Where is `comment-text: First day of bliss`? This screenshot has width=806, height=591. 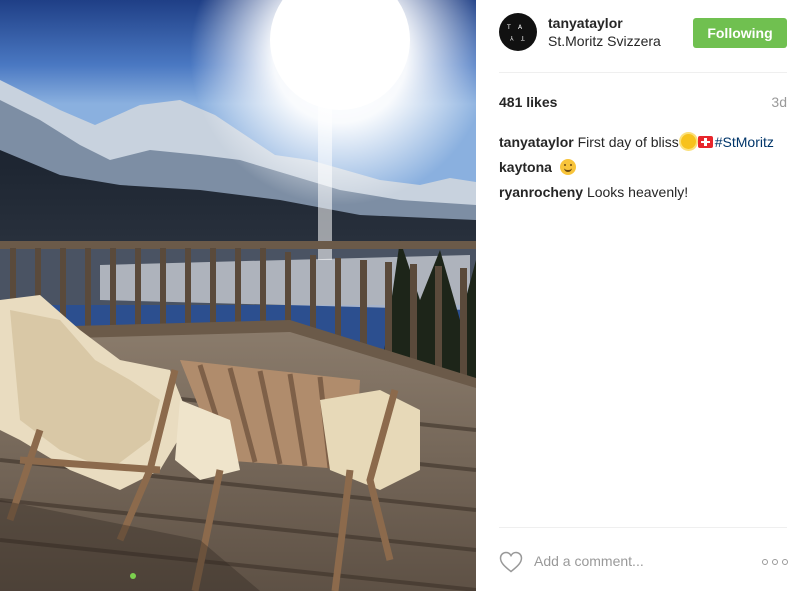
comment-text: First day of bliss is located at coordinates (628, 142).